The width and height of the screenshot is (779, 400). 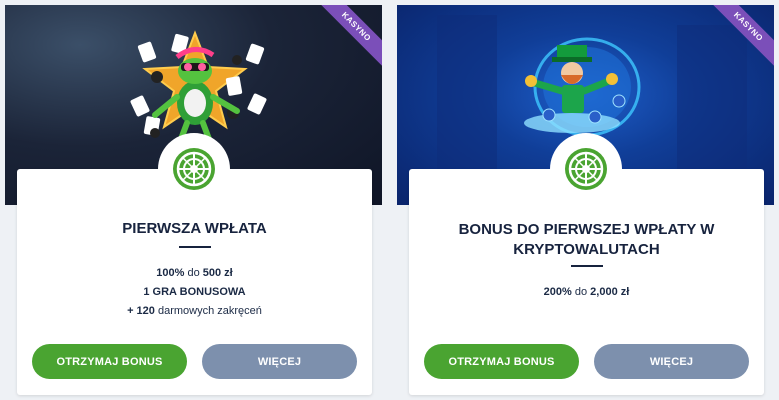 I want to click on bonus-line: 200% do 2,000 zł, so click(x=586, y=292).